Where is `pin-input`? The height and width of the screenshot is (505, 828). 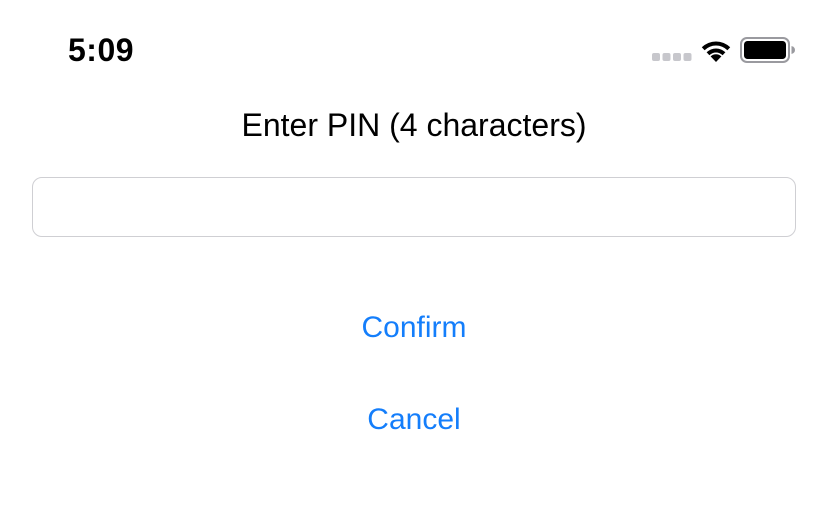
pin-input is located at coordinates (414, 207).